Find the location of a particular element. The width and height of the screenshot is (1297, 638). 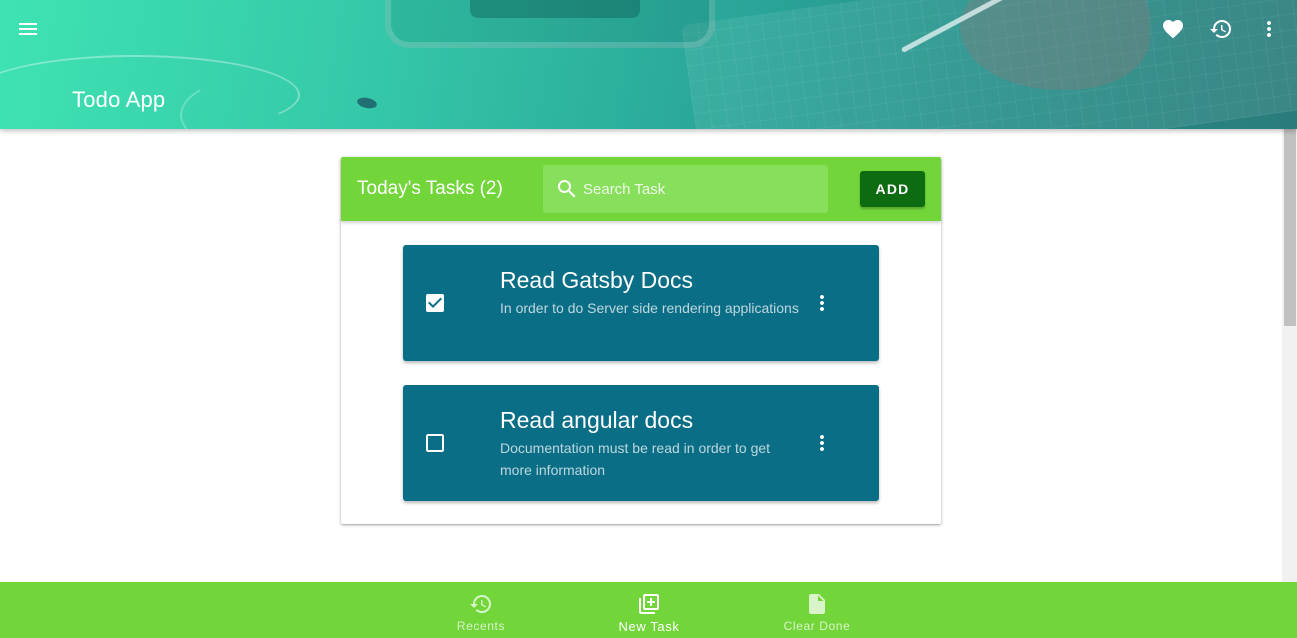

scrollbar-thumb is located at coordinates (1290, 227).